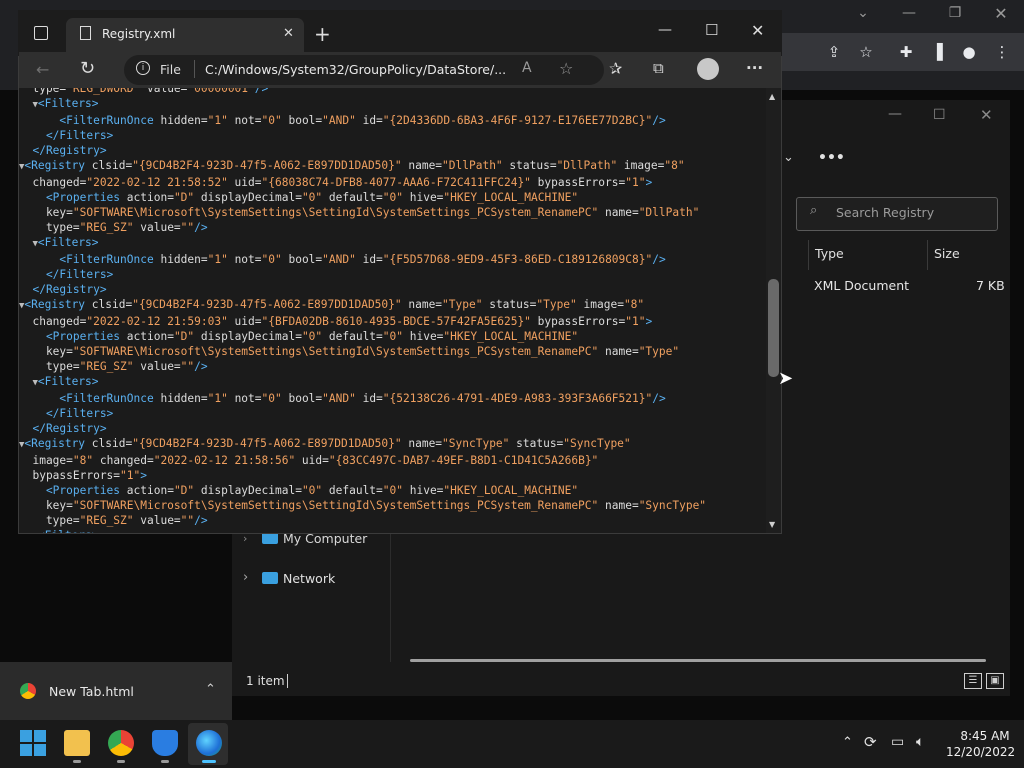  Describe the element at coordinates (897, 742) in the screenshot. I see `network-tray-icon: ▭` at that location.